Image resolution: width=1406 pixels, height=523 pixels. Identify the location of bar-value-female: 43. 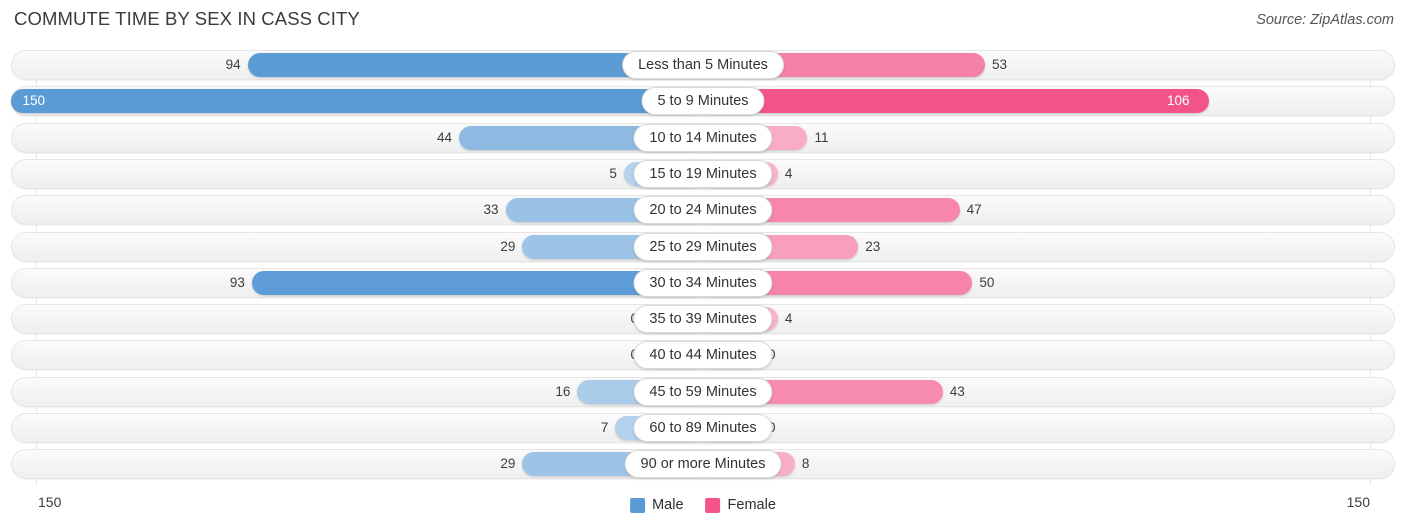
(957, 391).